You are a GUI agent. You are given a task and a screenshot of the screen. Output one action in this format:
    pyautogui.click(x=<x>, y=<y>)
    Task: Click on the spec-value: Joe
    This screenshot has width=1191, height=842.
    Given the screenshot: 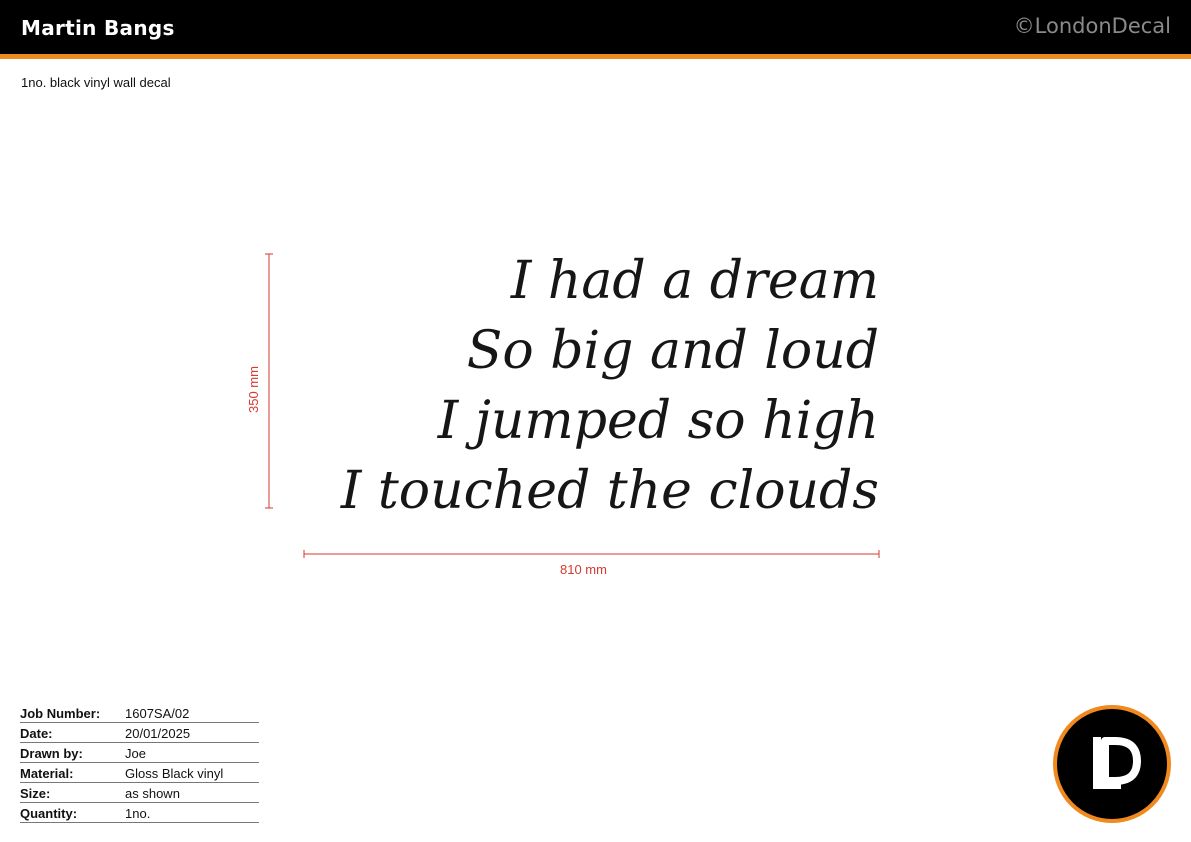 What is the action you would take?
    pyautogui.click(x=192, y=752)
    